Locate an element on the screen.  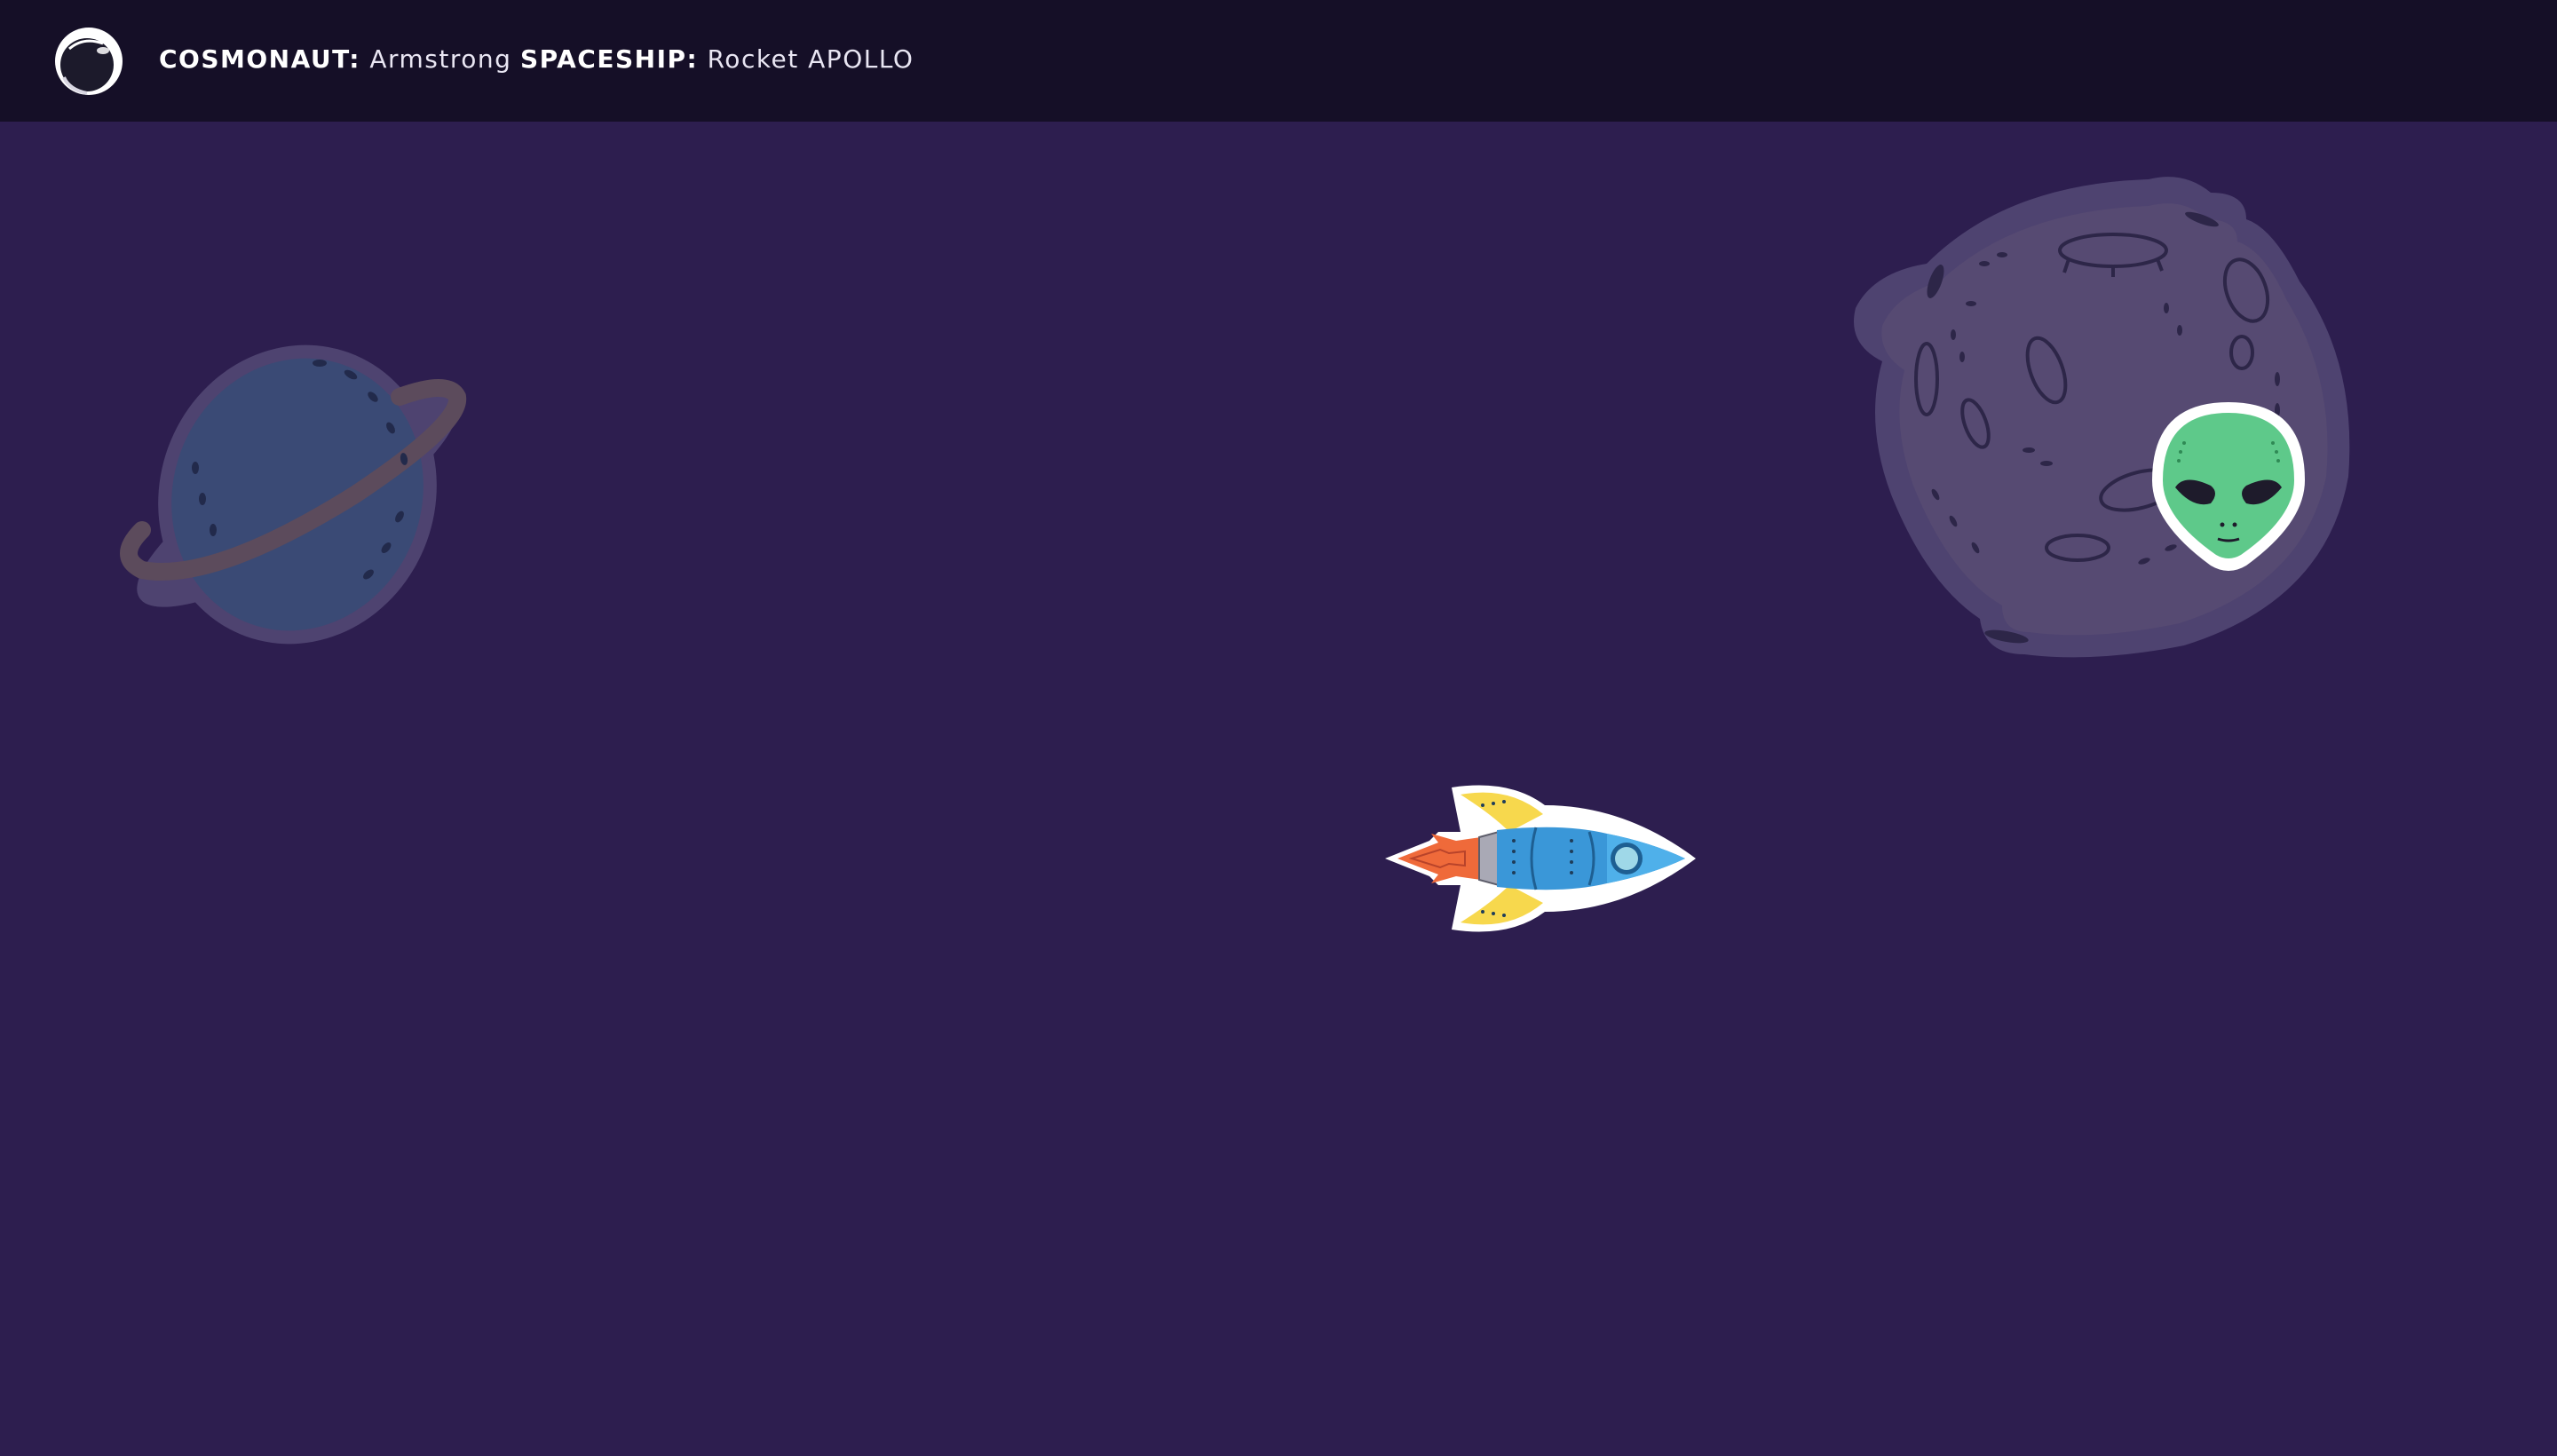
spaceship-info: SPACESHIP: Rocket APOLLO is located at coordinates (717, 59).